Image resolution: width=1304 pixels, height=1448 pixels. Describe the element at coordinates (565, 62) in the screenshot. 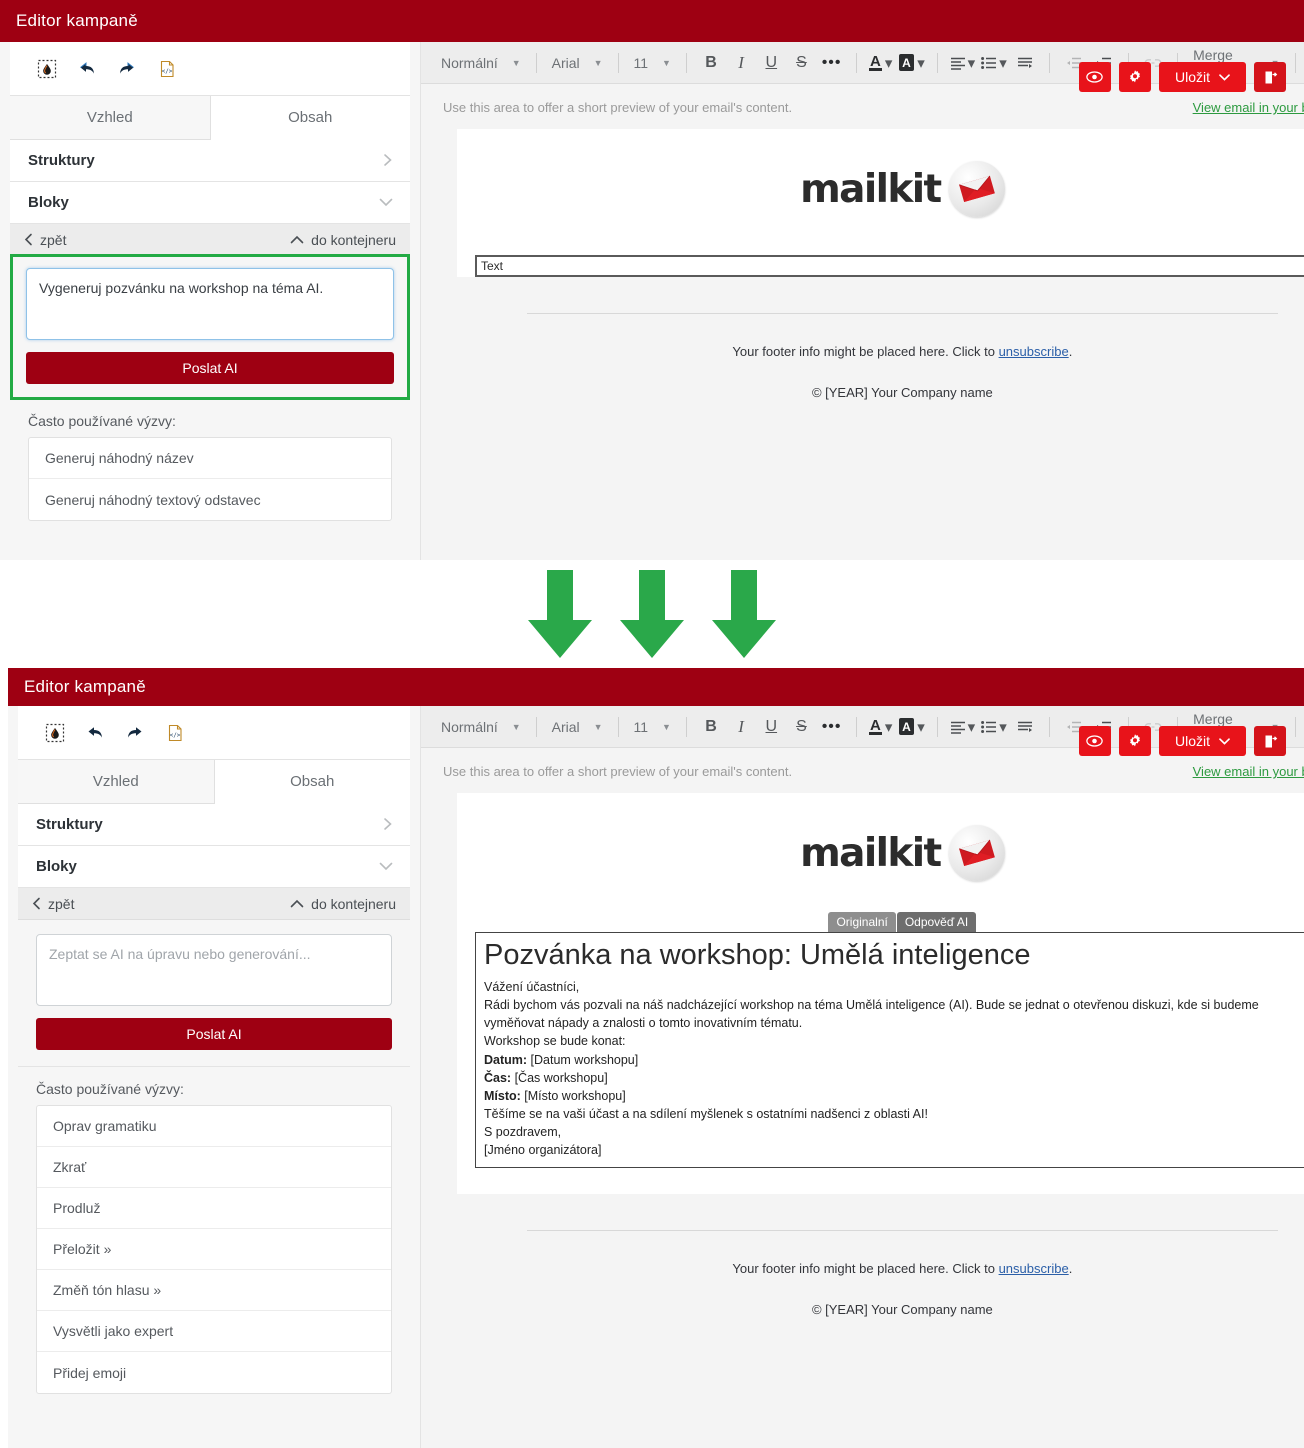

I see `font-family-value: Arial` at that location.